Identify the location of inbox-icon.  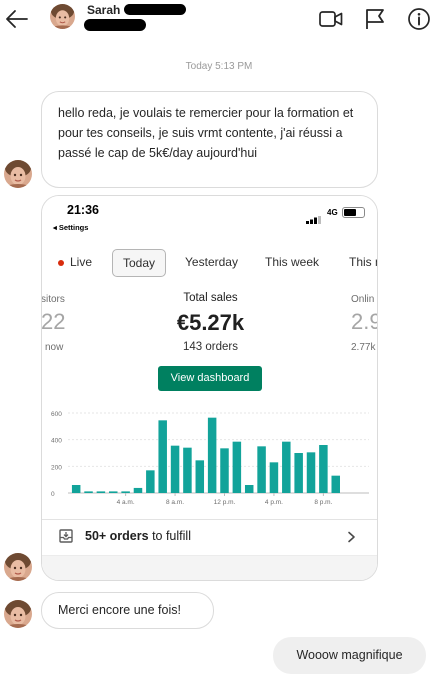
(66, 538).